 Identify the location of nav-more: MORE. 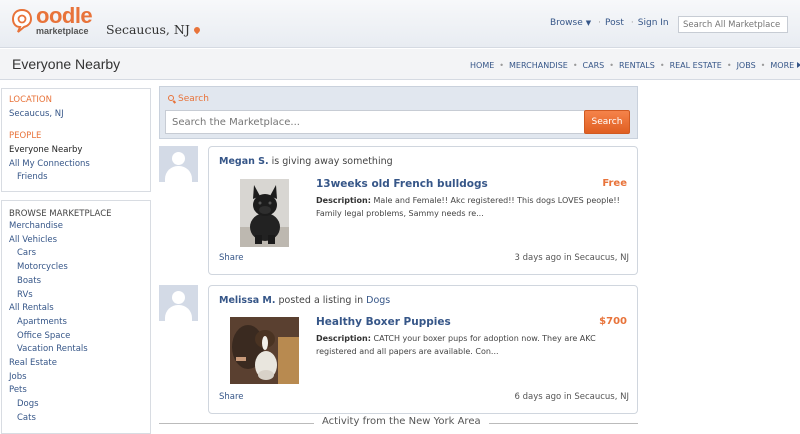
(782, 65).